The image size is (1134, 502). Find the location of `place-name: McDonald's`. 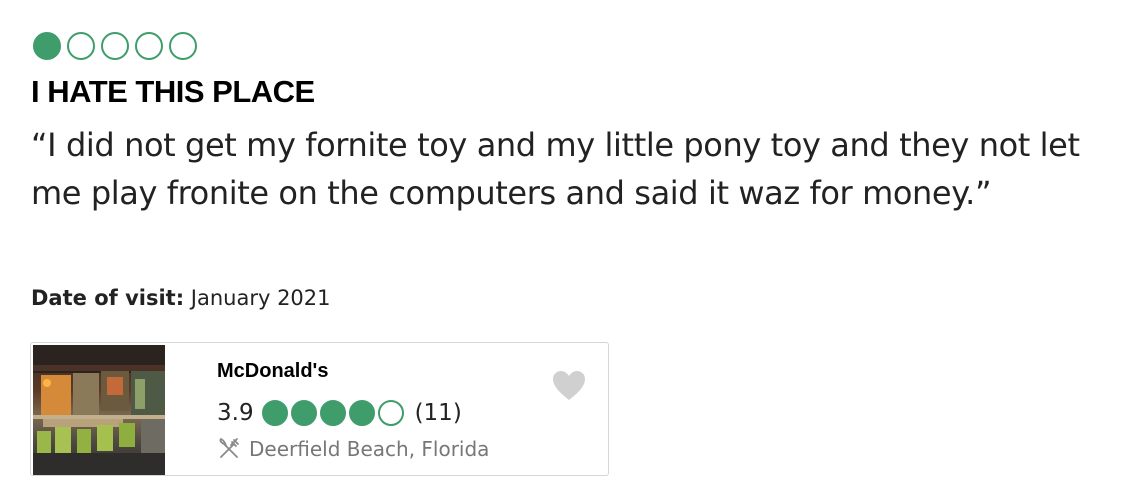

place-name: McDonald's is located at coordinates (272, 371).